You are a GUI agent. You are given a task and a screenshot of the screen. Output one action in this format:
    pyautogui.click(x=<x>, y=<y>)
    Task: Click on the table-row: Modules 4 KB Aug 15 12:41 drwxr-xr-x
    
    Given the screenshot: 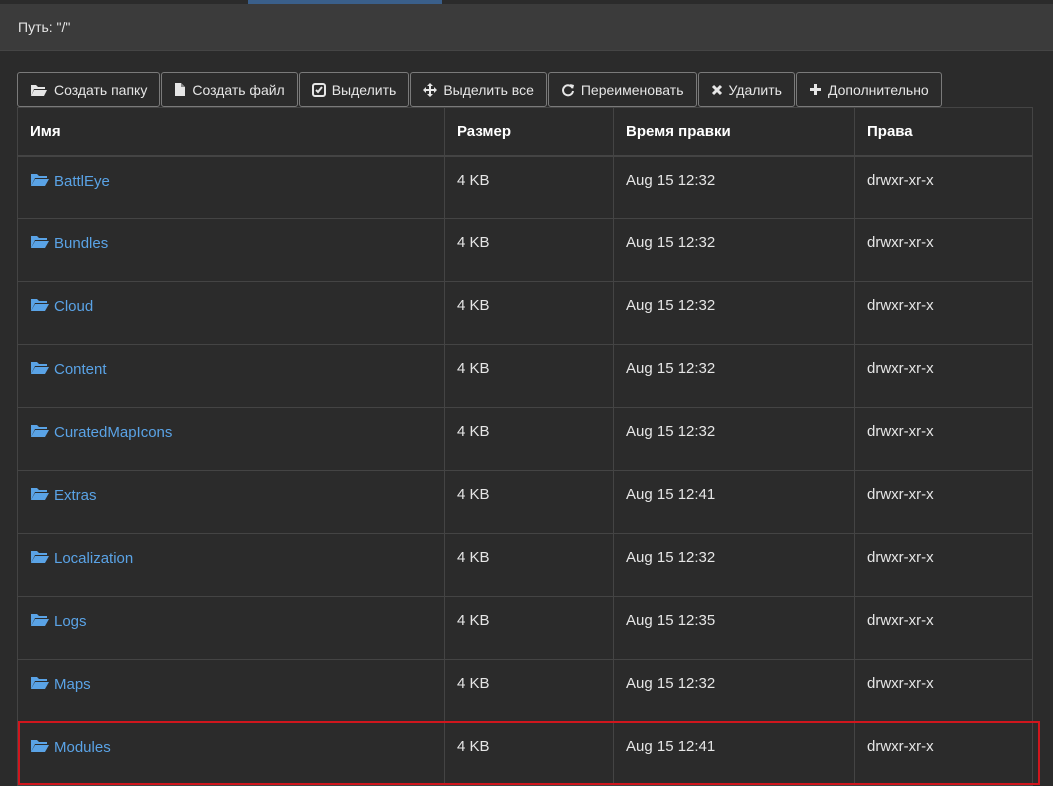 What is the action you would take?
    pyautogui.click(x=525, y=754)
    